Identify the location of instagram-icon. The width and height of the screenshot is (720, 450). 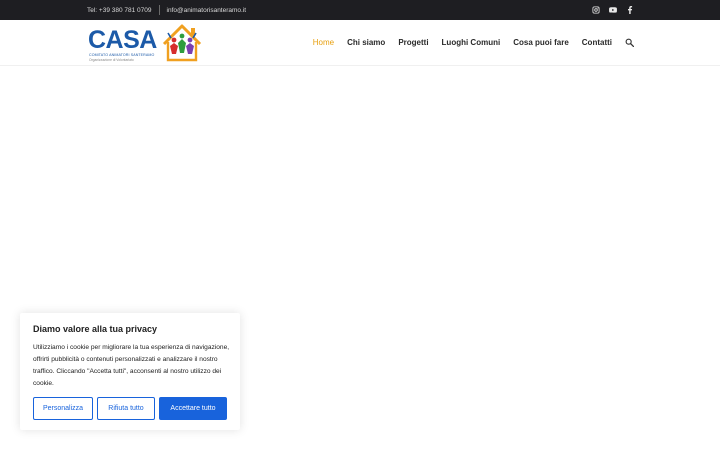
(596, 10).